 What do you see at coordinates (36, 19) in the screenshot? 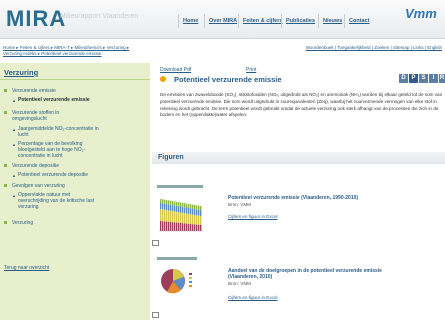
I see `mira-logo: MIRA` at bounding box center [36, 19].